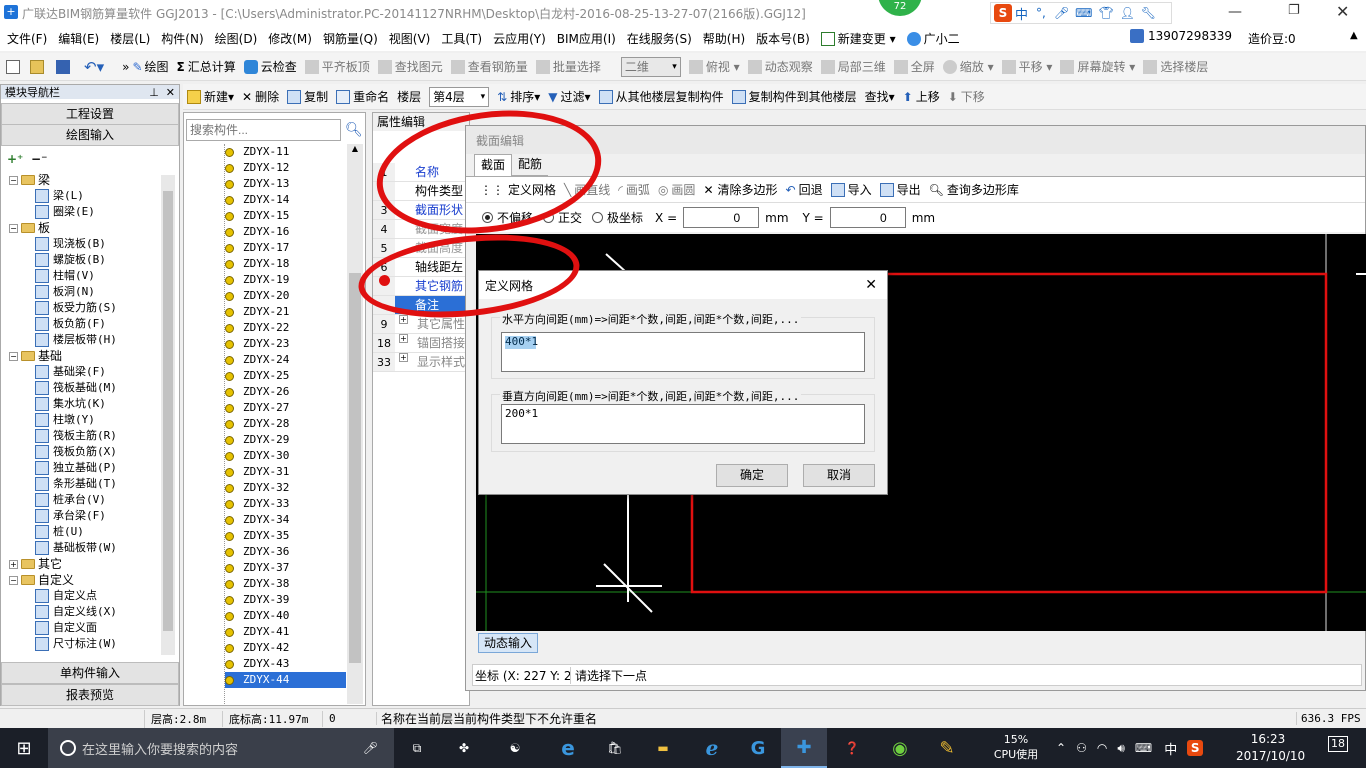  What do you see at coordinates (94, 548) in the screenshot?
I see `tree-item: 基础板带(W)` at bounding box center [94, 548].